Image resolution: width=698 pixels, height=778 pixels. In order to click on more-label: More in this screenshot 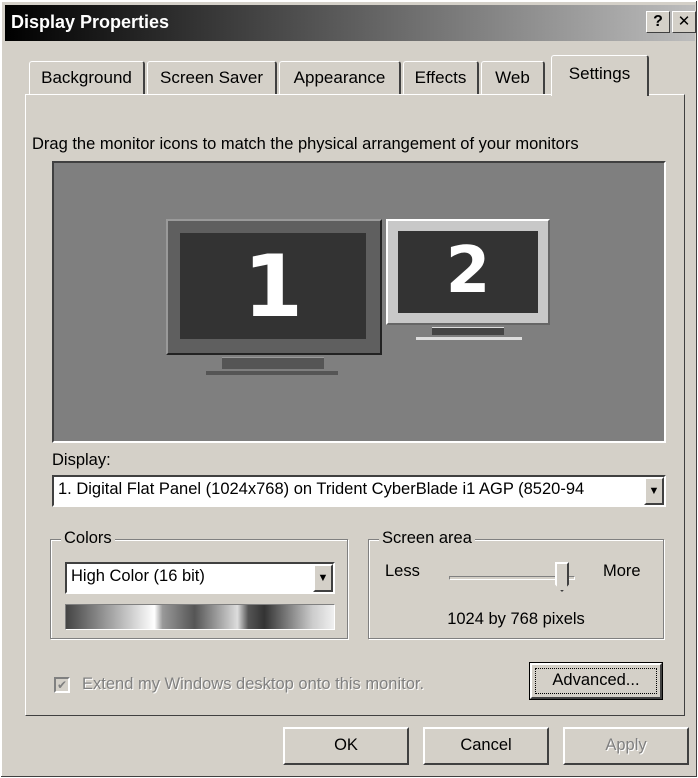, I will do `click(622, 571)`.